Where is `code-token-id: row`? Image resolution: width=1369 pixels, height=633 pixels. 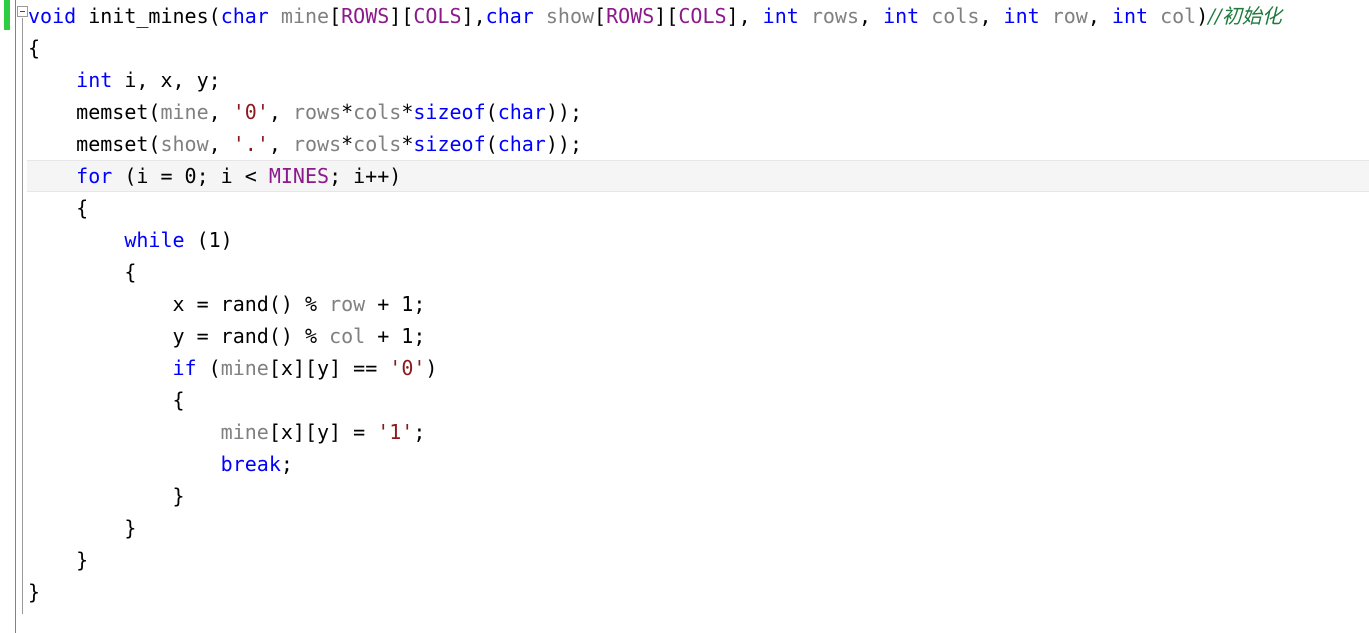
code-token-id: row is located at coordinates (347, 304).